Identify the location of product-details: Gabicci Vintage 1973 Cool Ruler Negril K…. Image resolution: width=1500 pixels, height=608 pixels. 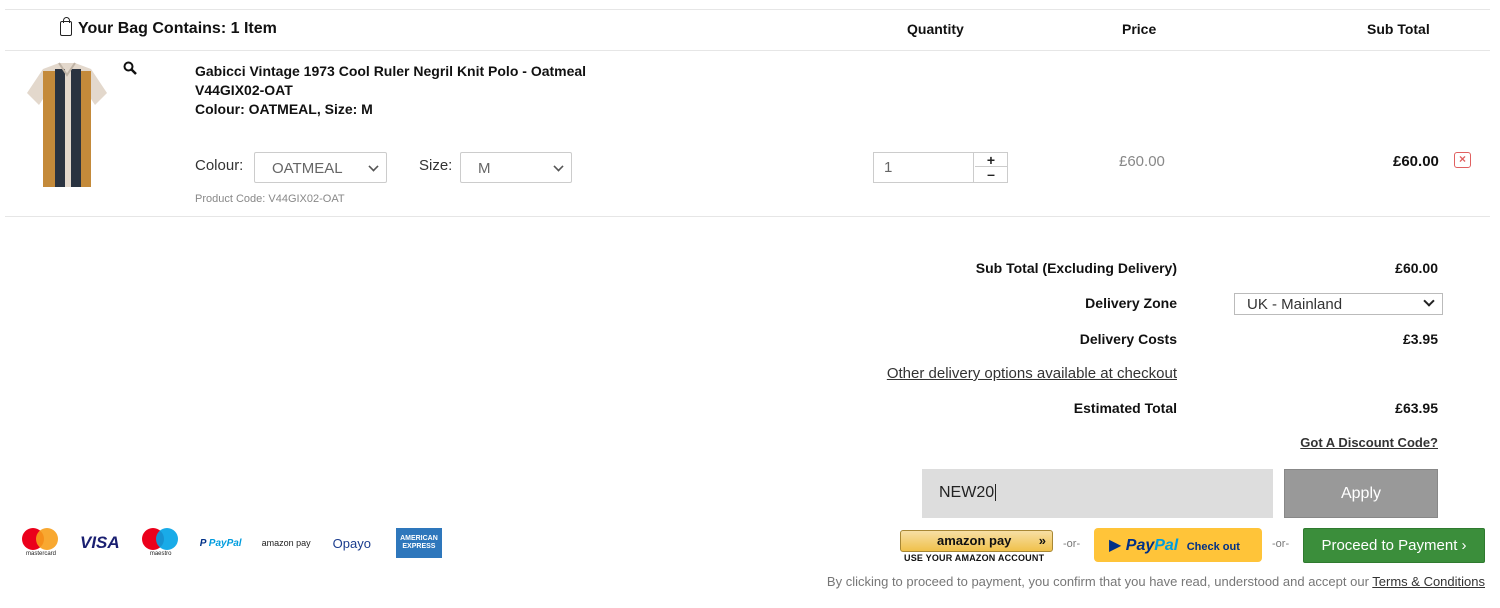
(390, 90).